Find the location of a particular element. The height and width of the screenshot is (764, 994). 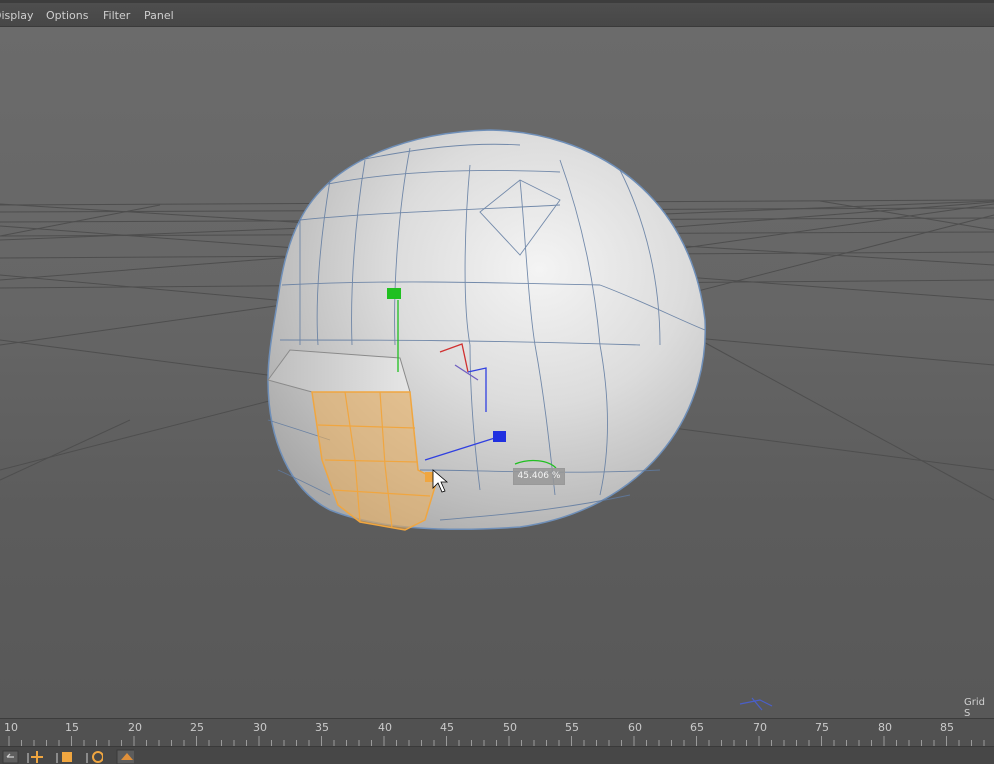

z-axis-handle is located at coordinates (499, 436).